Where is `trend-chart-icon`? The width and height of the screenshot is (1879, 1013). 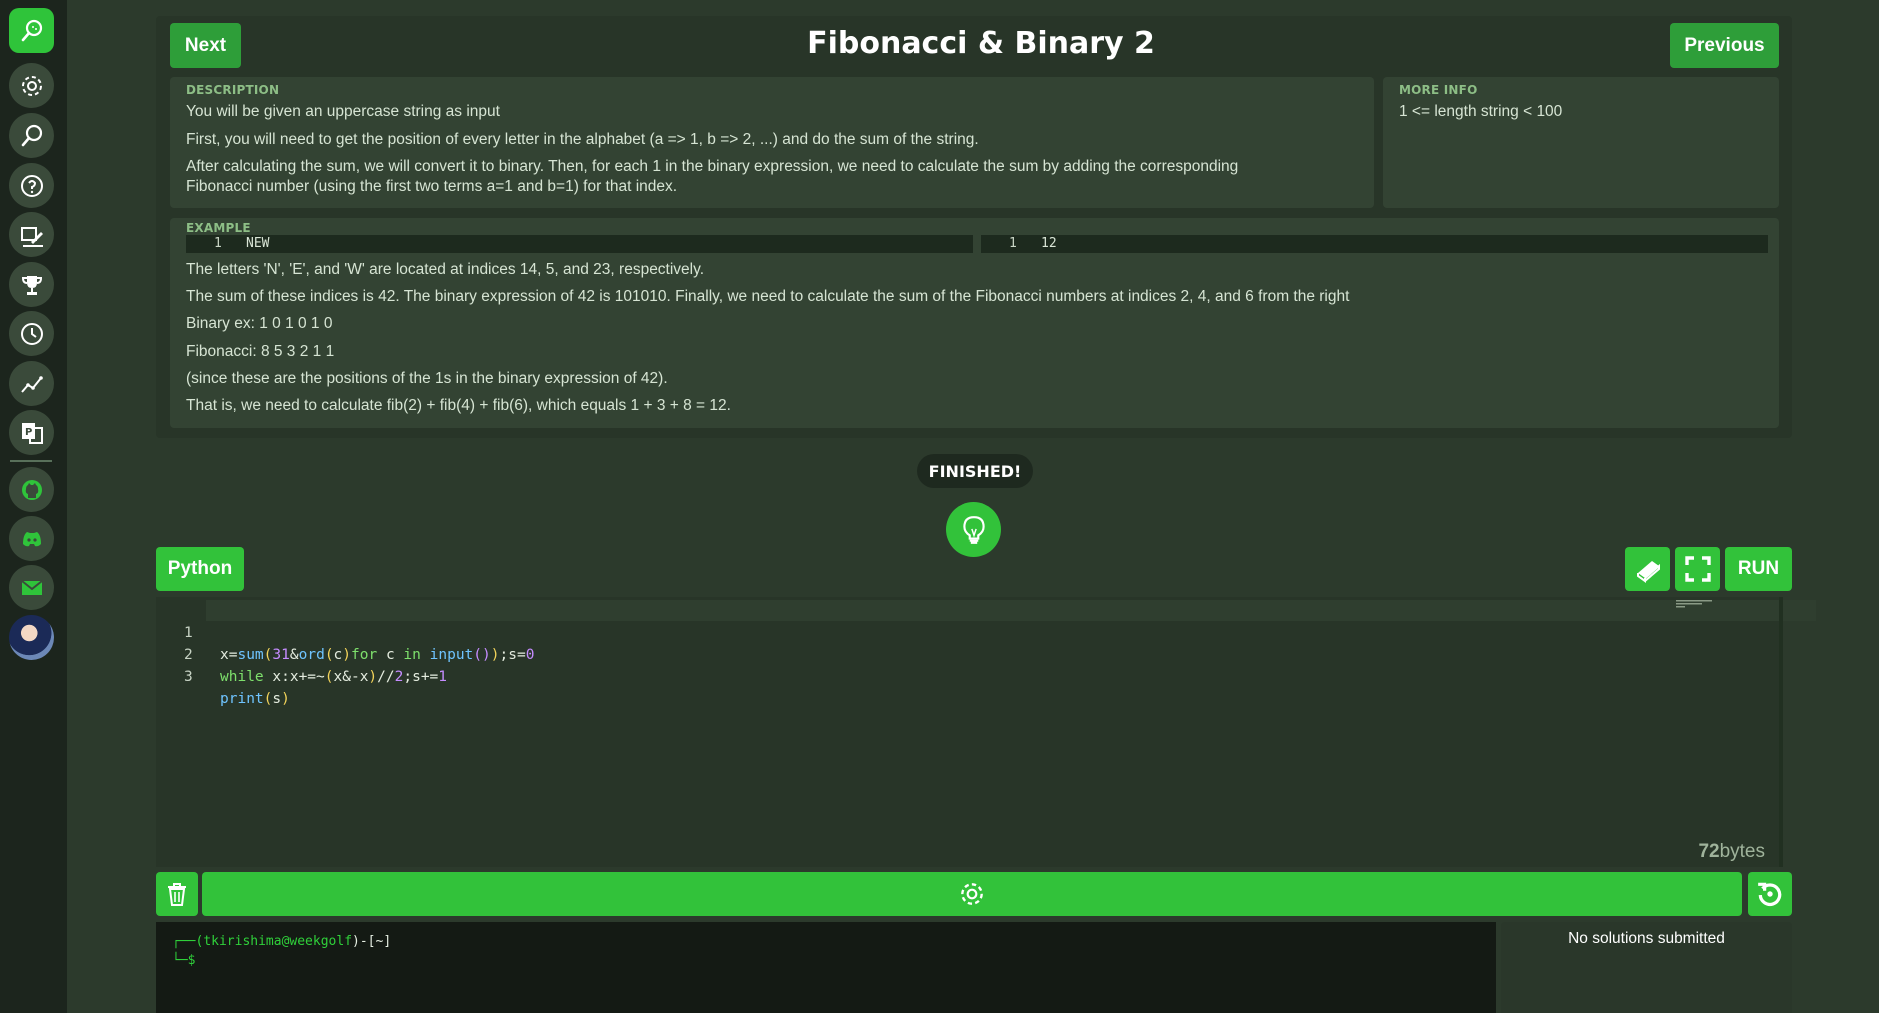 trend-chart-icon is located at coordinates (31, 384).